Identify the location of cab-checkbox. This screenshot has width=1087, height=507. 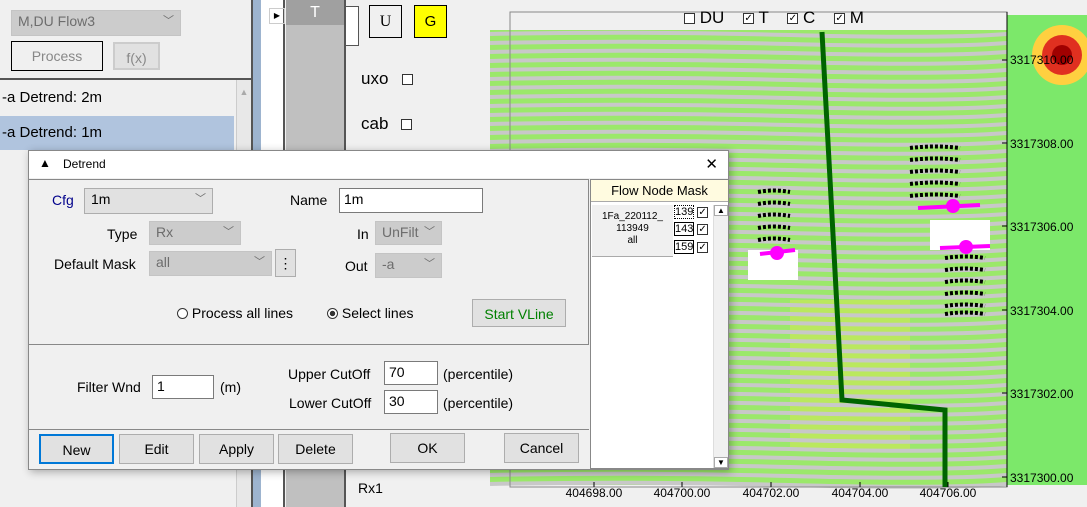
(406, 124).